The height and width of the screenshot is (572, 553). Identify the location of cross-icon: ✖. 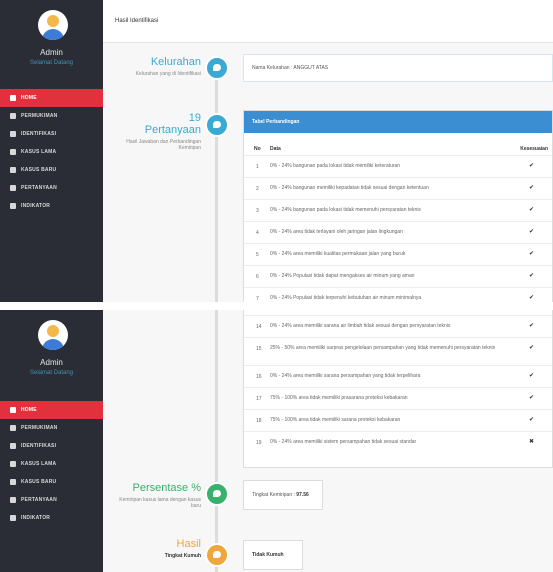
(531, 442).